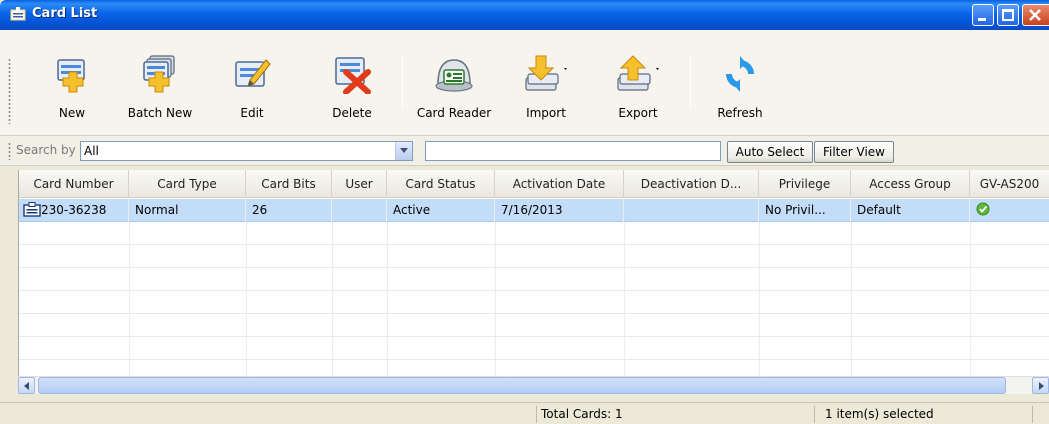 The width and height of the screenshot is (1049, 424). What do you see at coordinates (854, 152) in the screenshot?
I see `filter-view-button: Filter View` at bounding box center [854, 152].